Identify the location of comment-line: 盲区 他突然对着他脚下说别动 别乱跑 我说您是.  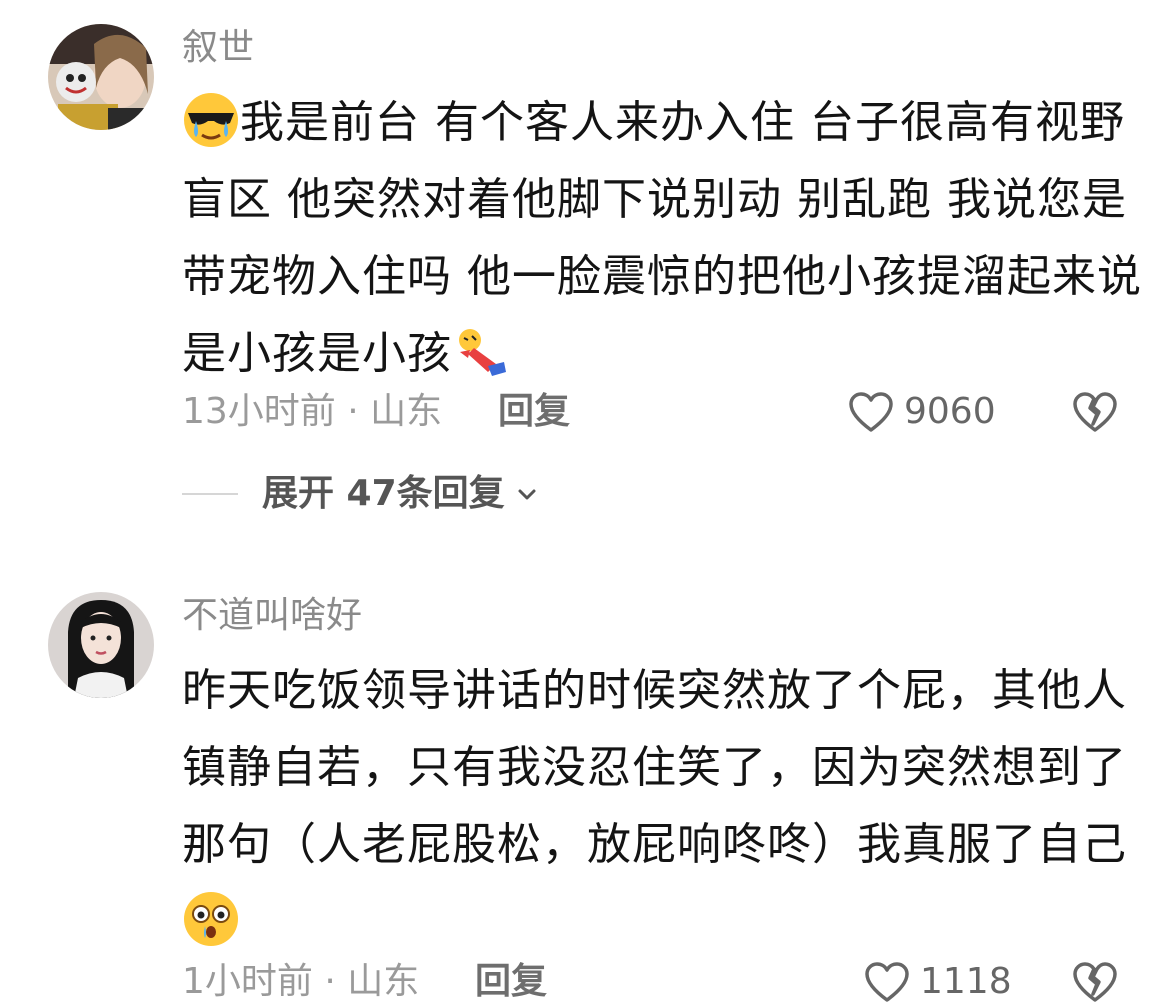
(654, 199).